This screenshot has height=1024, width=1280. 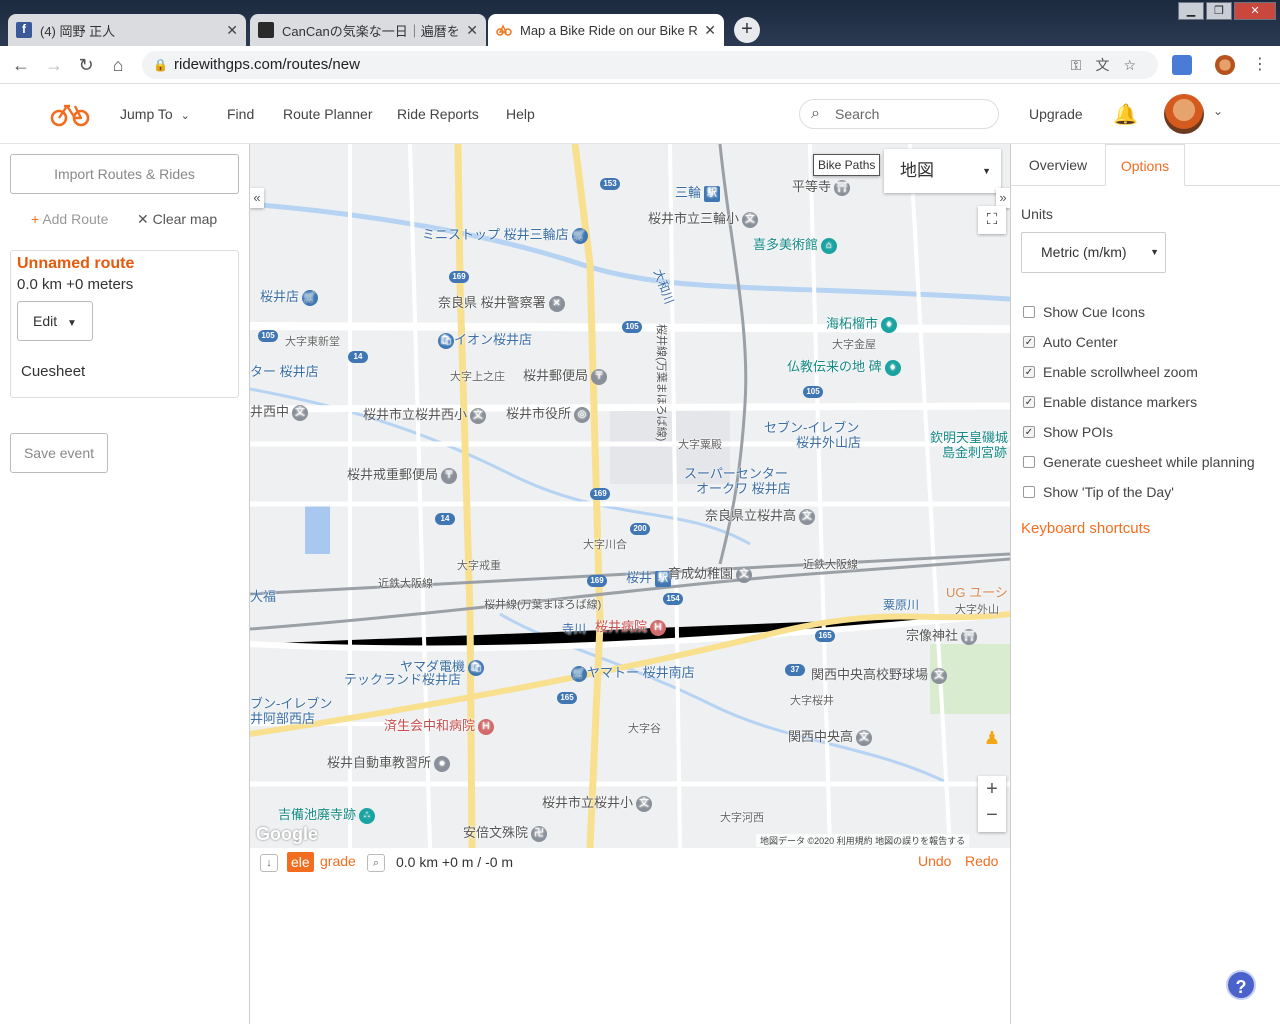 What do you see at coordinates (257, 198) in the screenshot?
I see `collapse-left-panel-icon: «` at bounding box center [257, 198].